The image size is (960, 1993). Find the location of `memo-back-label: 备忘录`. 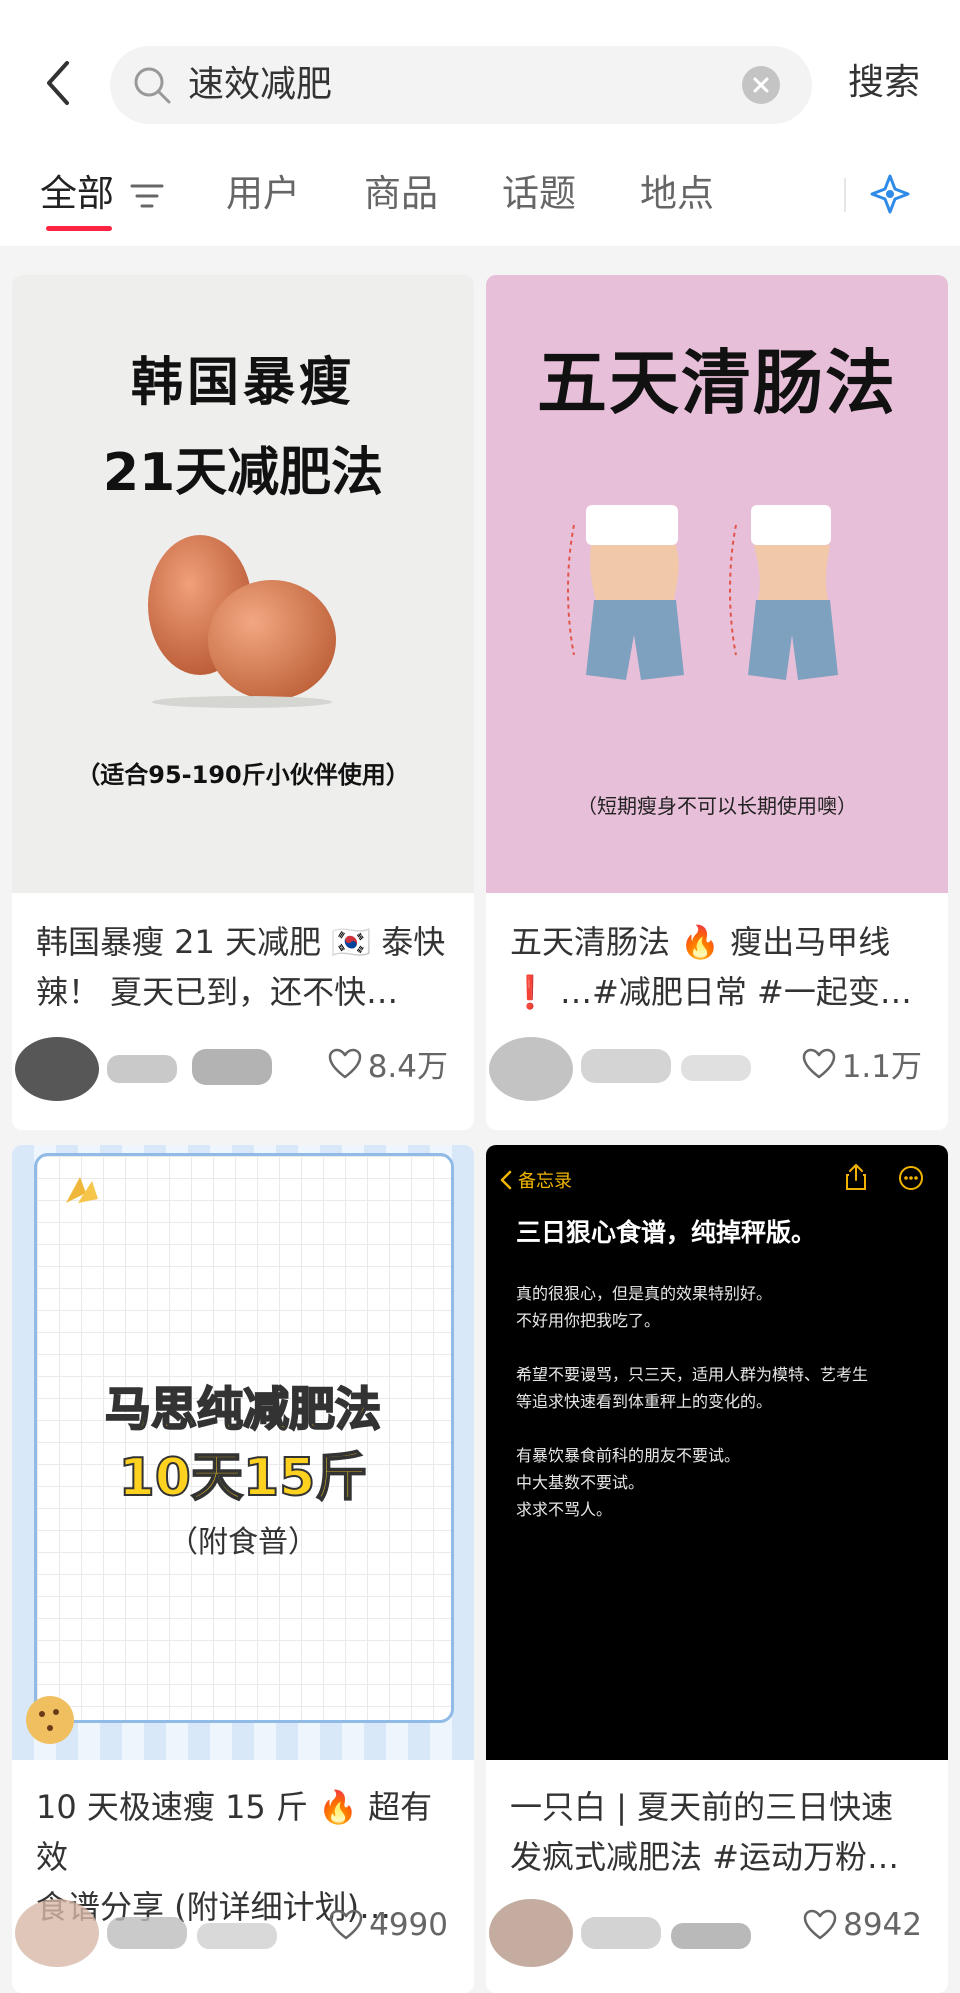

memo-back-label: 备忘录 is located at coordinates (545, 1181).